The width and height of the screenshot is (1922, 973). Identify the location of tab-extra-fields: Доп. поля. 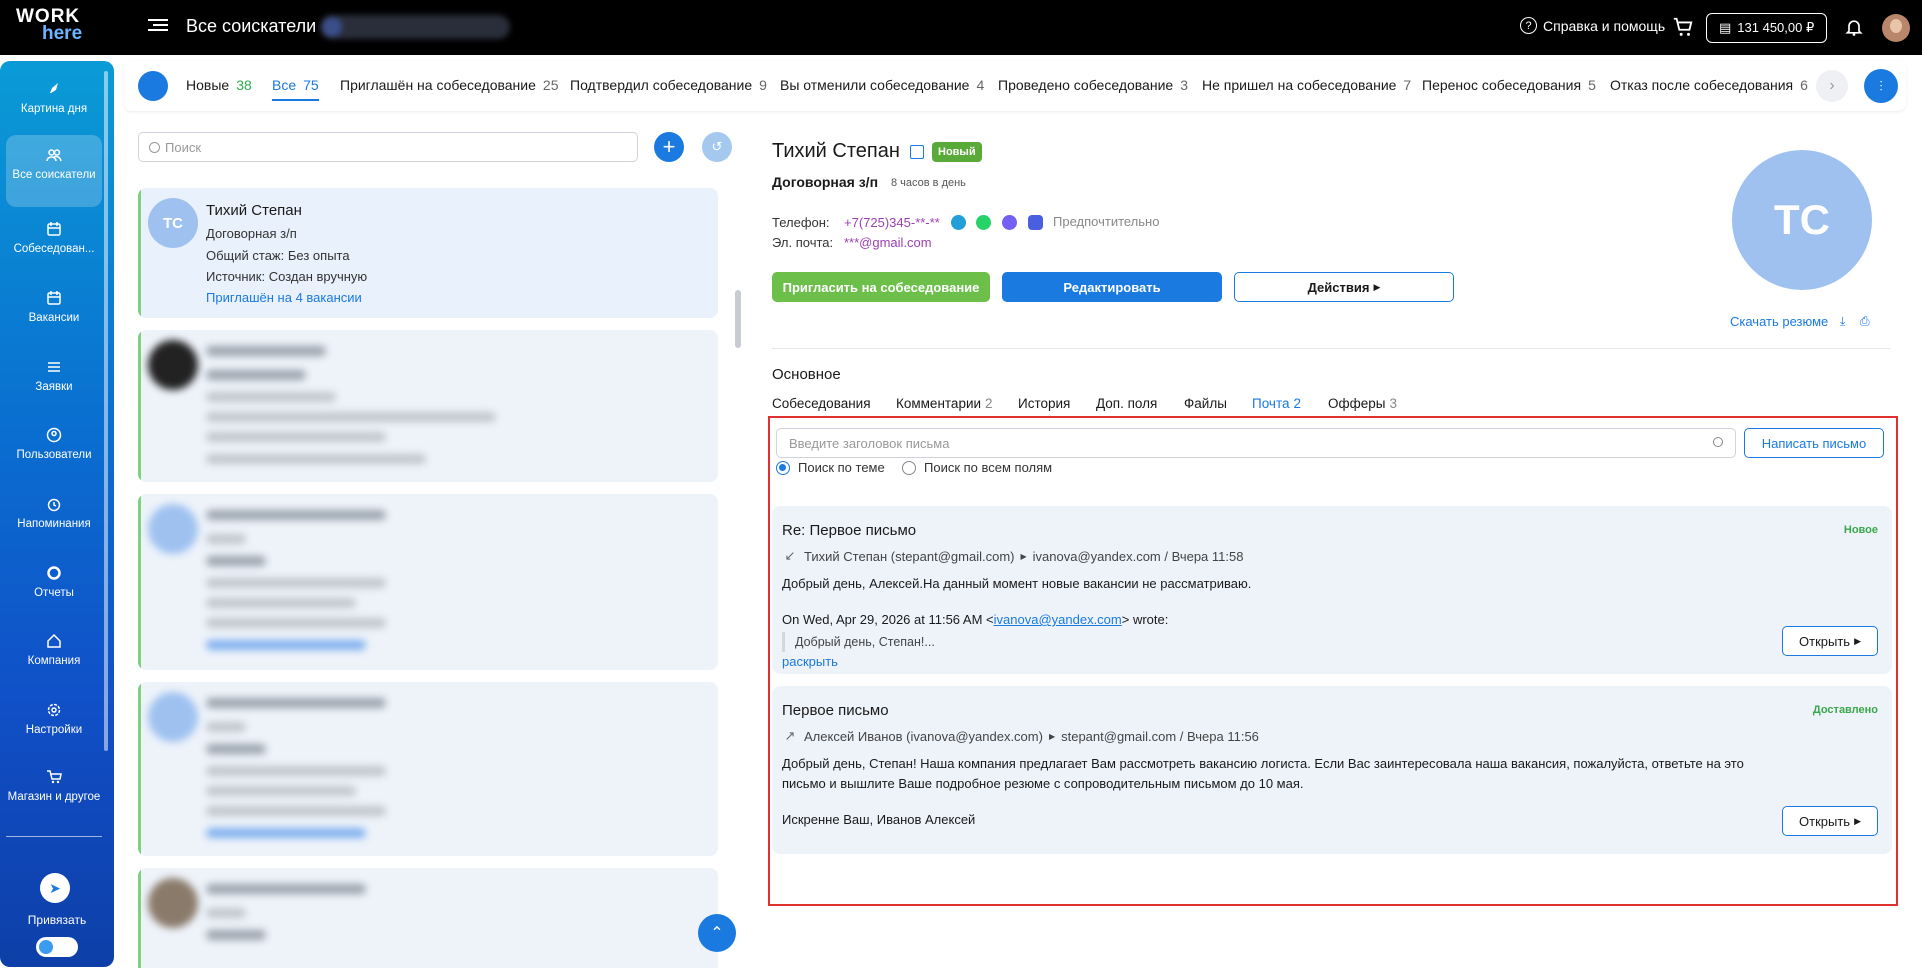
(1126, 403).